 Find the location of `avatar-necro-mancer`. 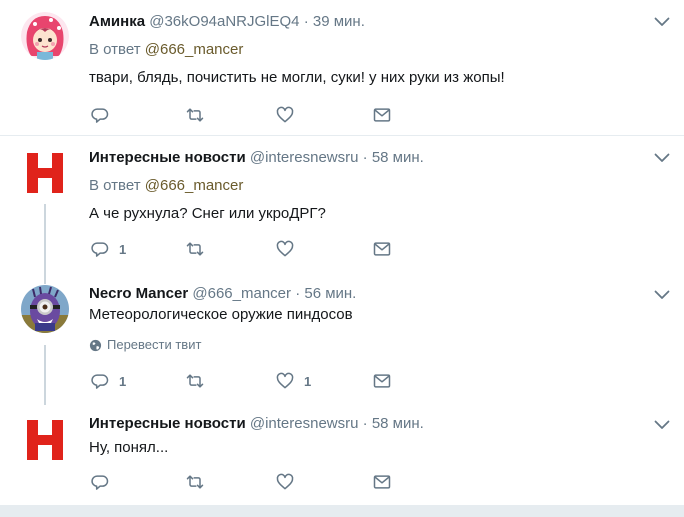

avatar-necro-mancer is located at coordinates (45, 309).